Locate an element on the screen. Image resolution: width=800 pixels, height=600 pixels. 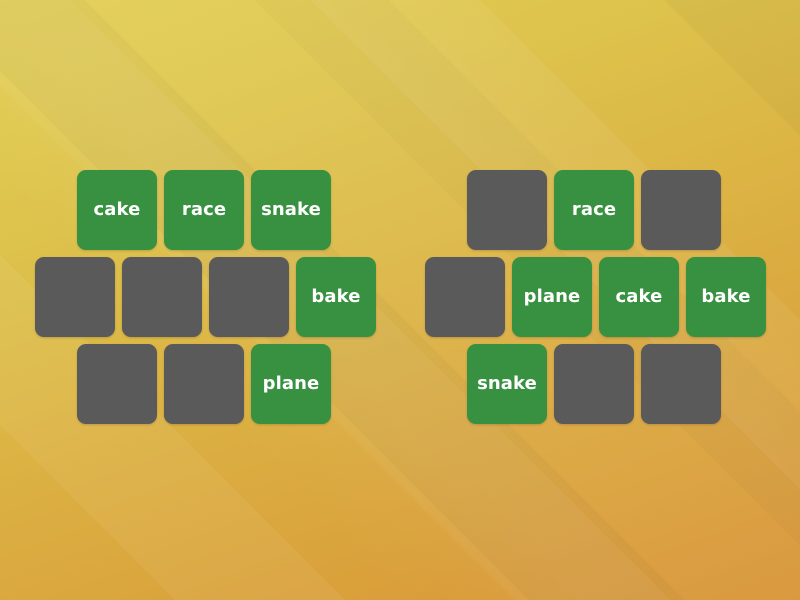
tile-row: plane is located at coordinates (205, 384).